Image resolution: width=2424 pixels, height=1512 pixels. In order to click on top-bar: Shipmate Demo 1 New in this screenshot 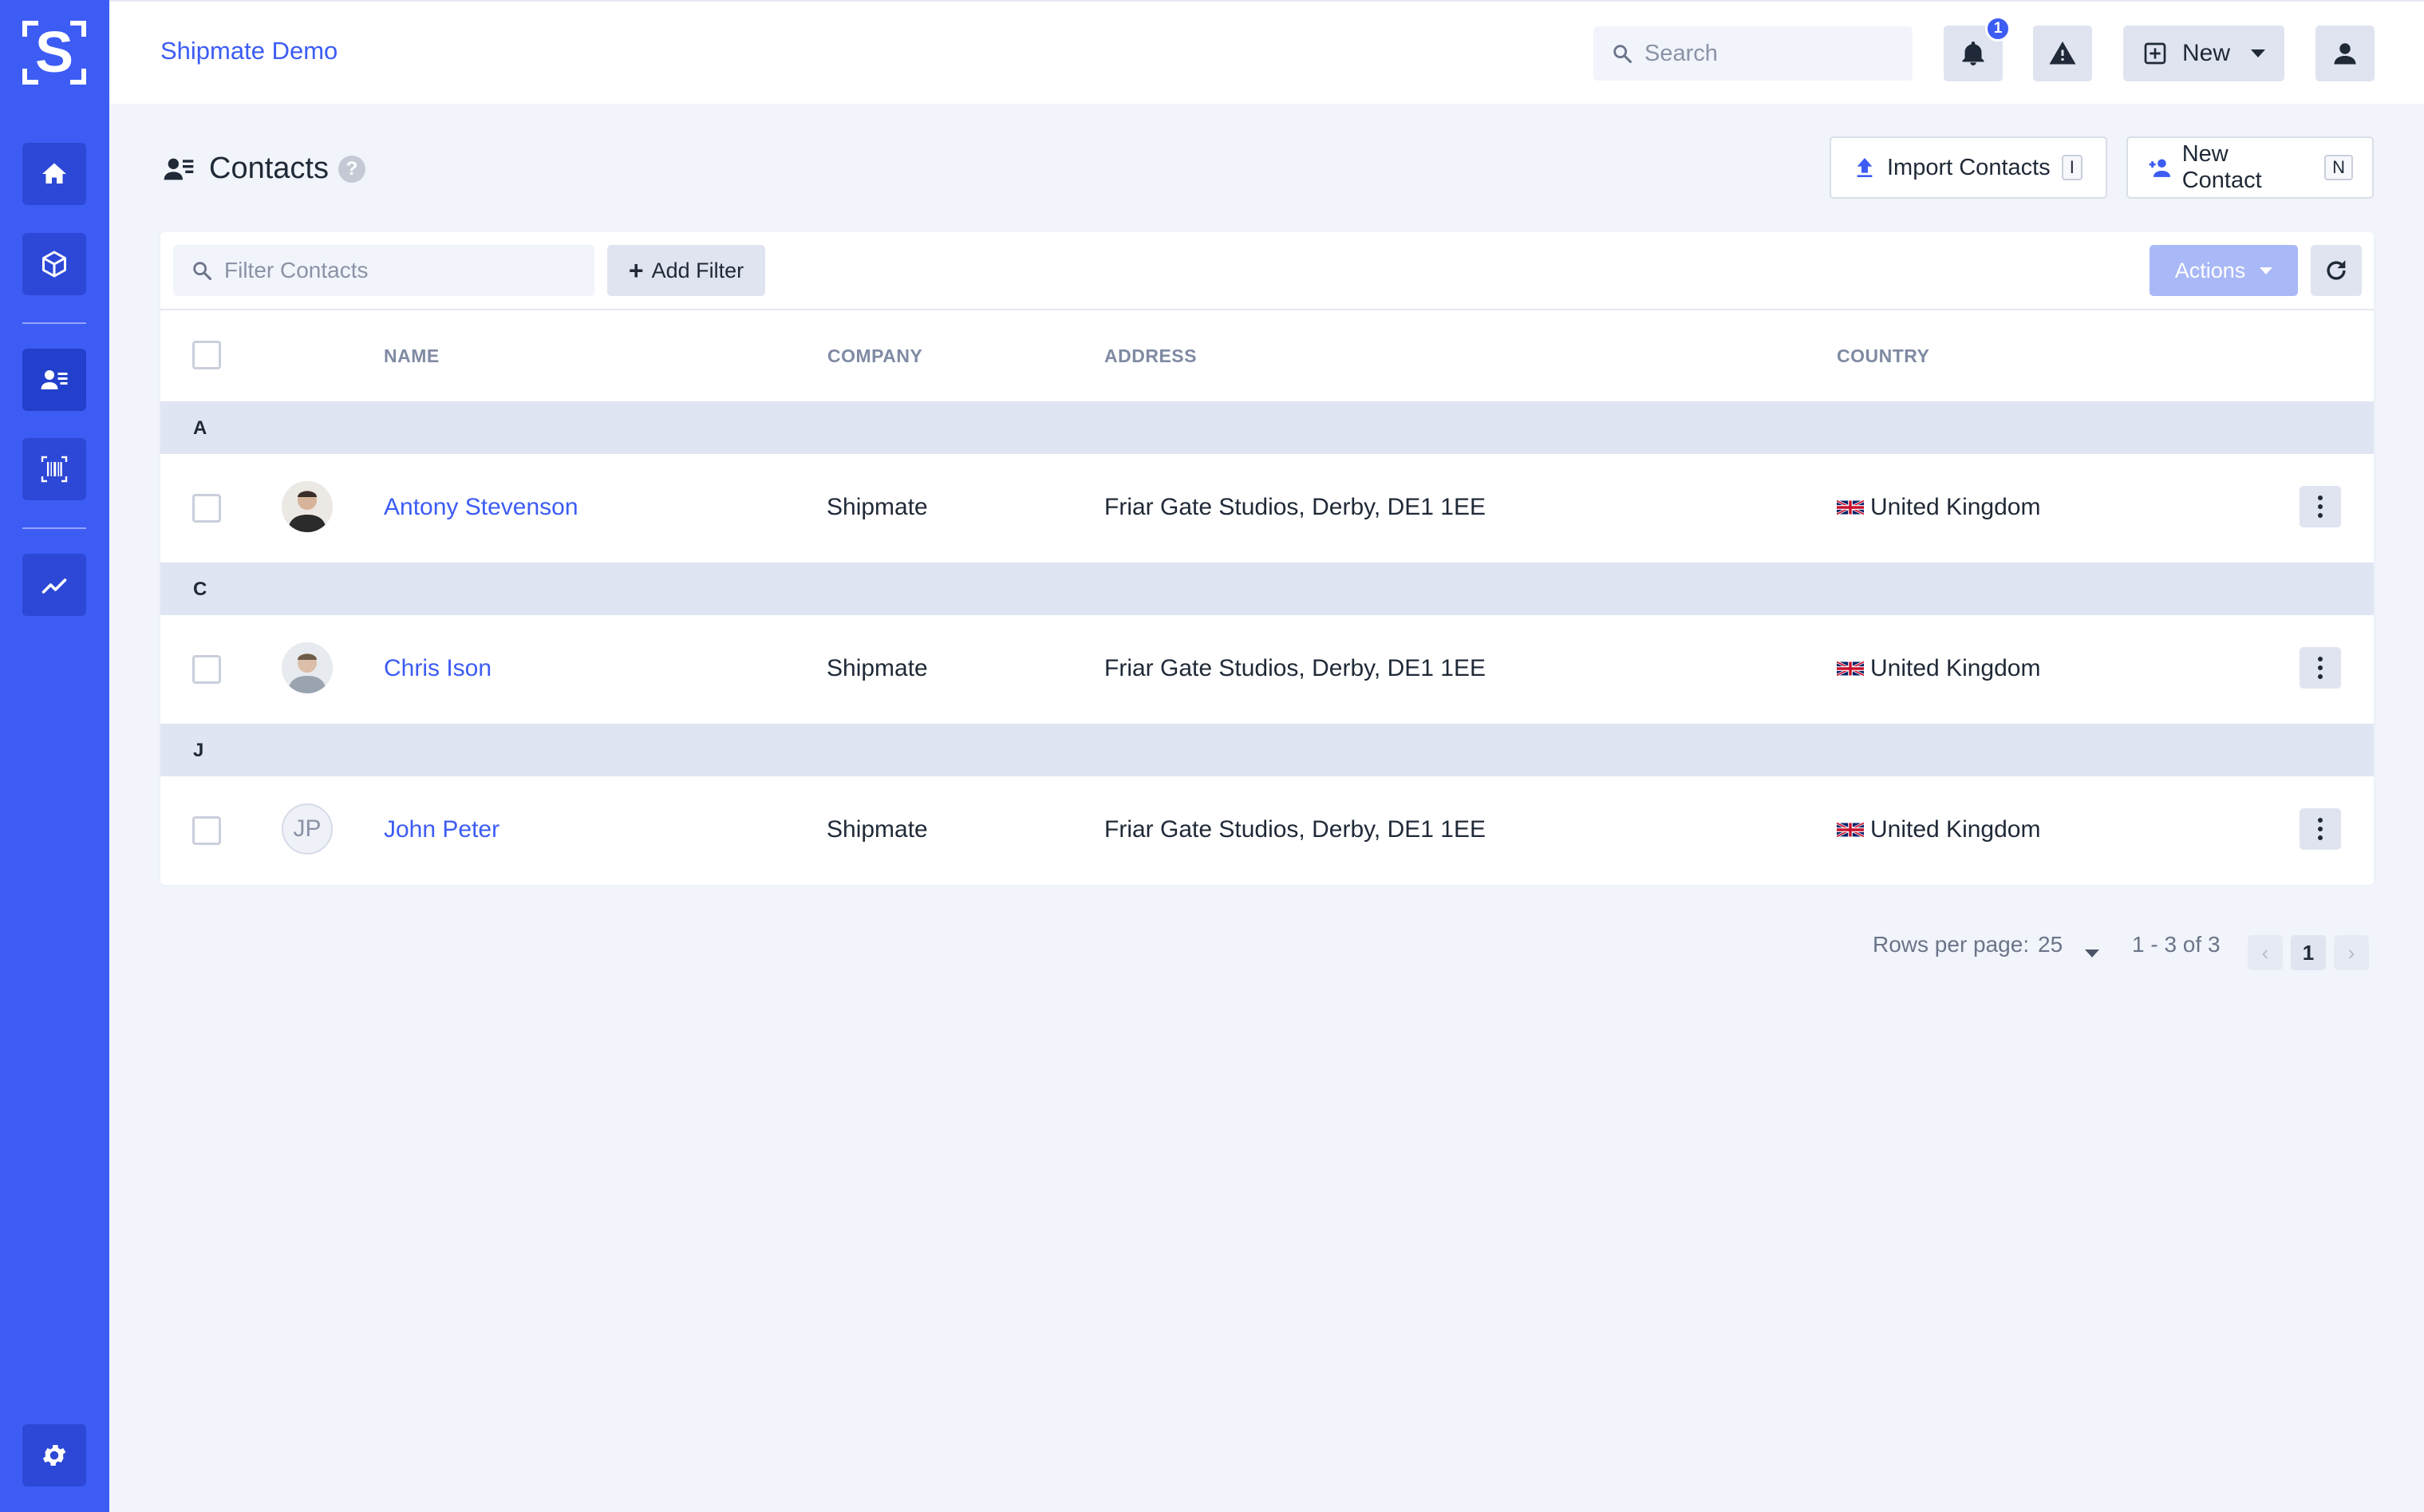, I will do `click(1266, 52)`.